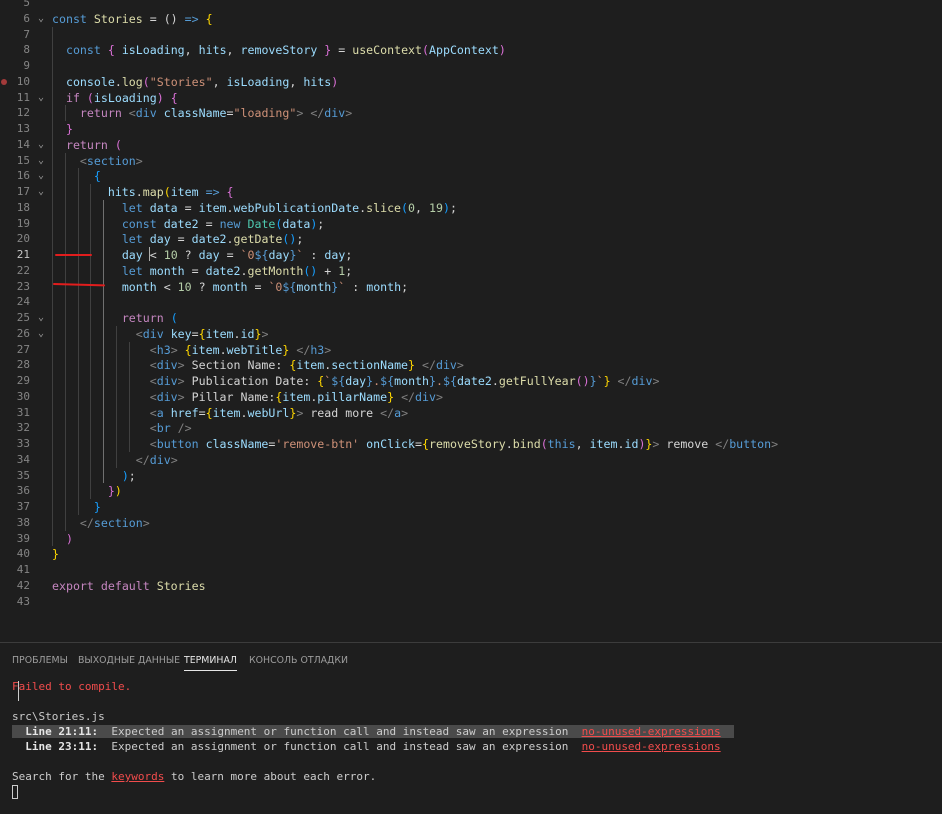 The image size is (942, 814). I want to click on line-number: 37, so click(23, 506).